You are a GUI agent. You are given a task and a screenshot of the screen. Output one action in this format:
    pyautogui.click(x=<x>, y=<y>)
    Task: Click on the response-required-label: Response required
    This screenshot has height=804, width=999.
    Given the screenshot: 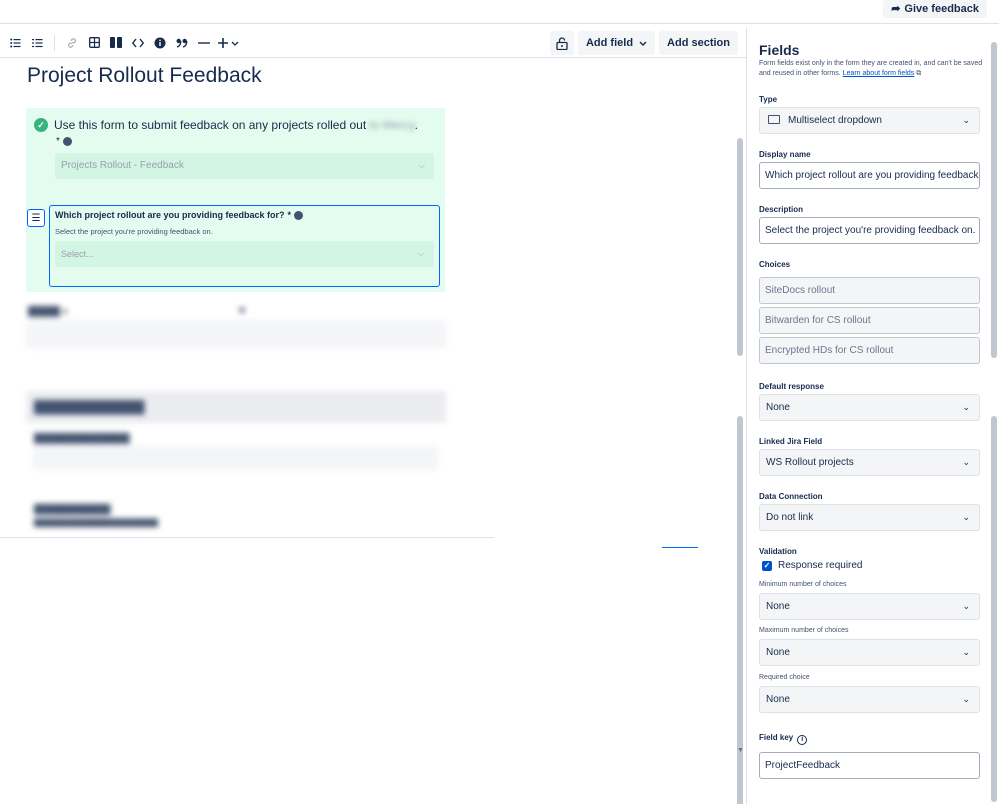 What is the action you would take?
    pyautogui.click(x=820, y=565)
    